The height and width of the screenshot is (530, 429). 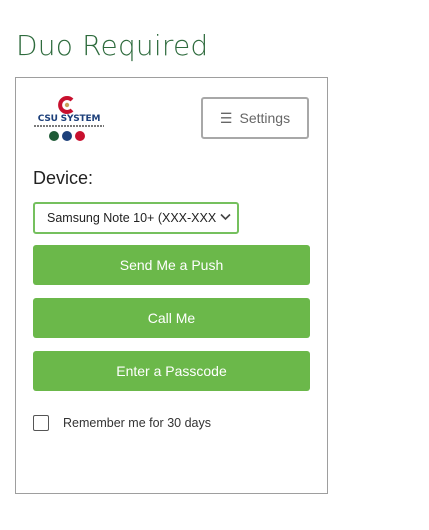 I want to click on page-title: Duo Required, so click(x=112, y=45).